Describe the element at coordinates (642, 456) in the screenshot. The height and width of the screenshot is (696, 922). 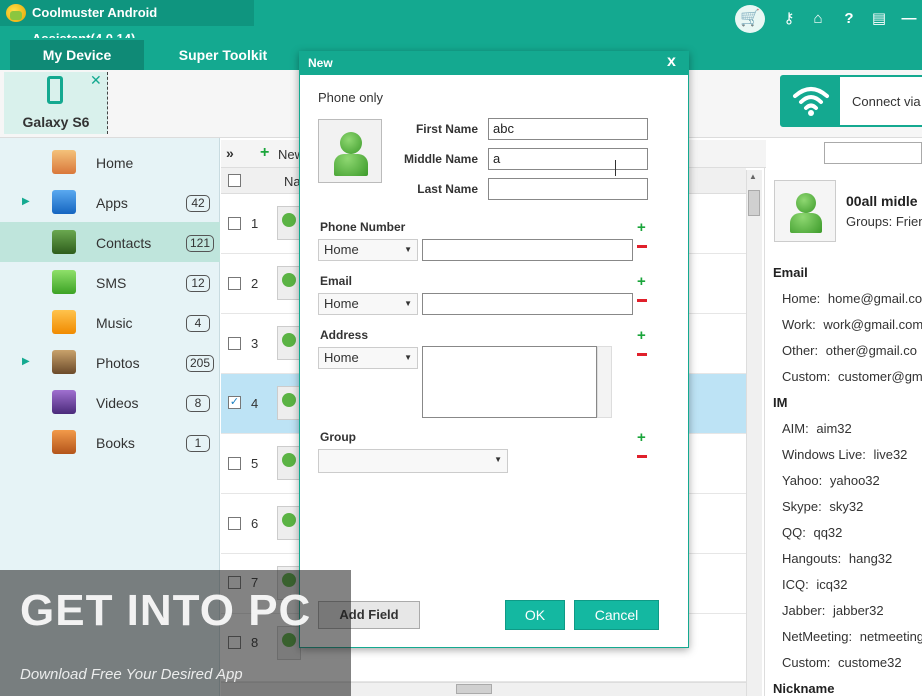
I see `remove-group-icon` at that location.